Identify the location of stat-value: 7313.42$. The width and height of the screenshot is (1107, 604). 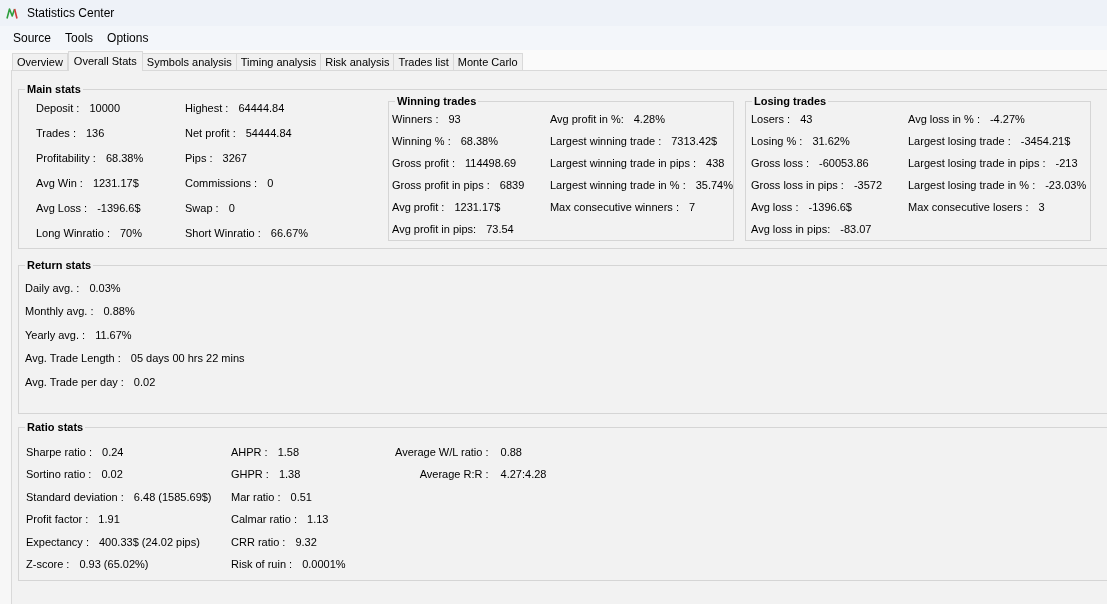
(694, 141).